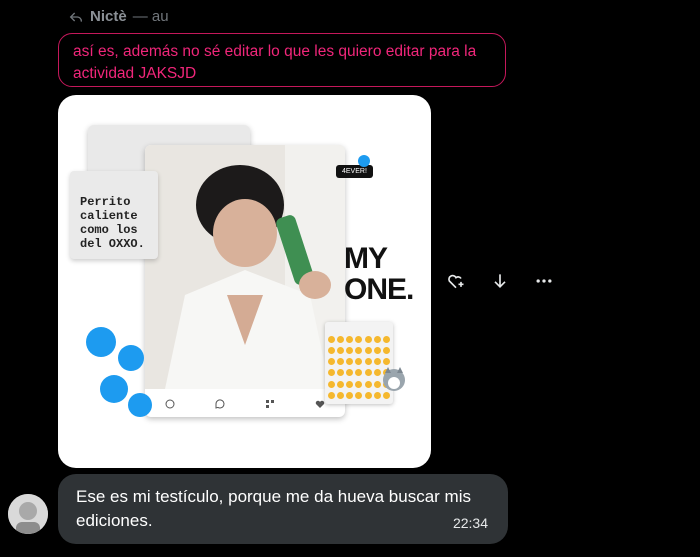 This screenshot has width=700, height=557. I want to click on artwork-photo-window, so click(245, 281).